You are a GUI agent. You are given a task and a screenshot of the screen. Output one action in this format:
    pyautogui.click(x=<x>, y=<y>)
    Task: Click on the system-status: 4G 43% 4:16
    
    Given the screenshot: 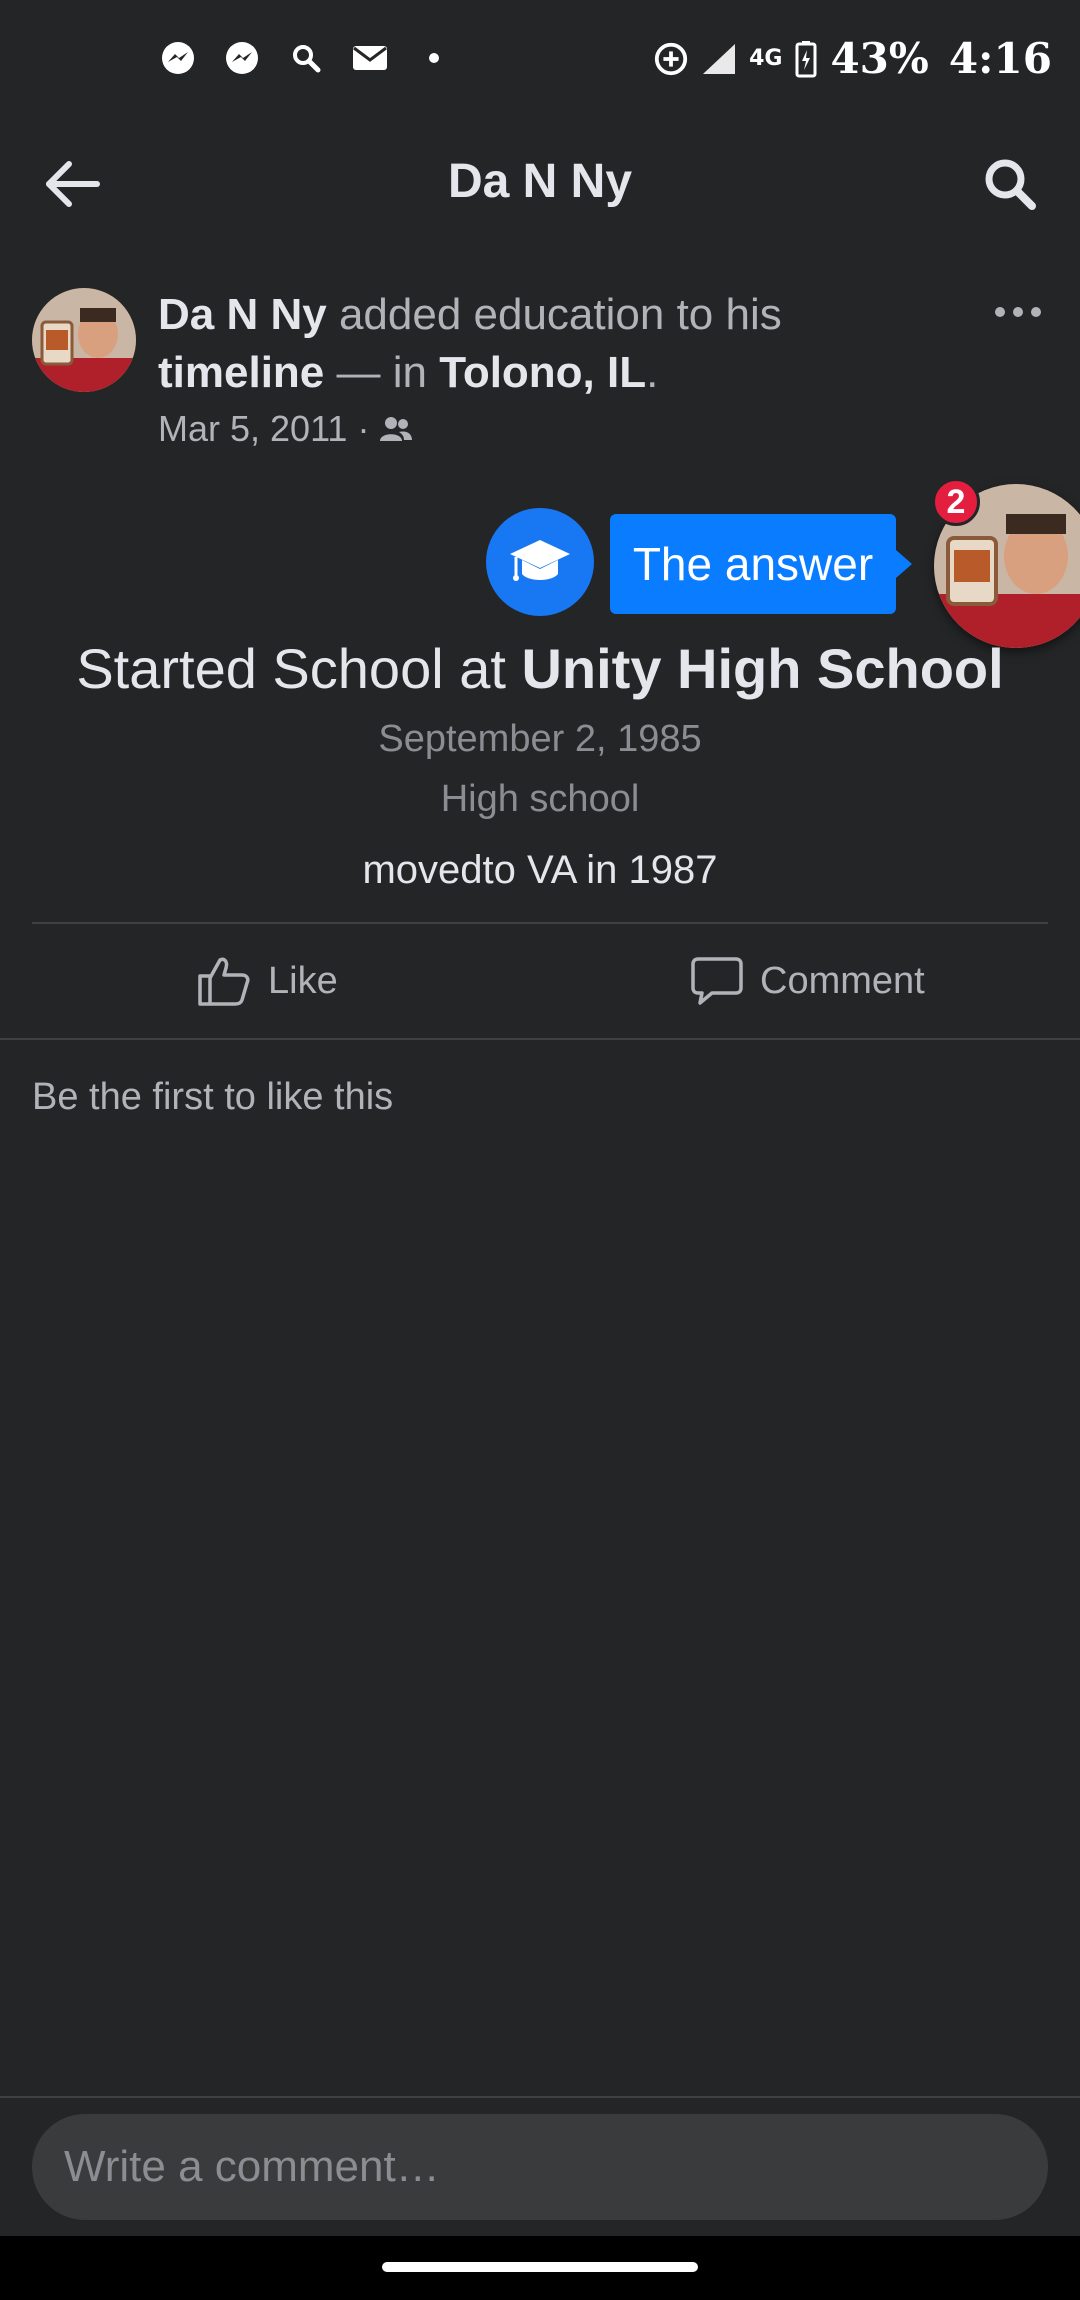 What is the action you would take?
    pyautogui.click(x=852, y=58)
    